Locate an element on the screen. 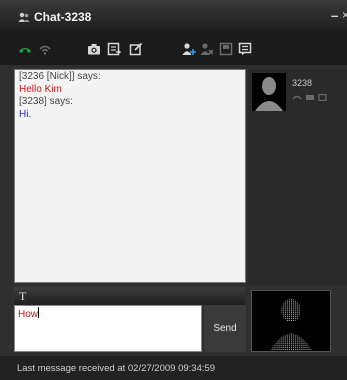 The height and width of the screenshot is (380, 347). remove-user-icon is located at coordinates (207, 49).